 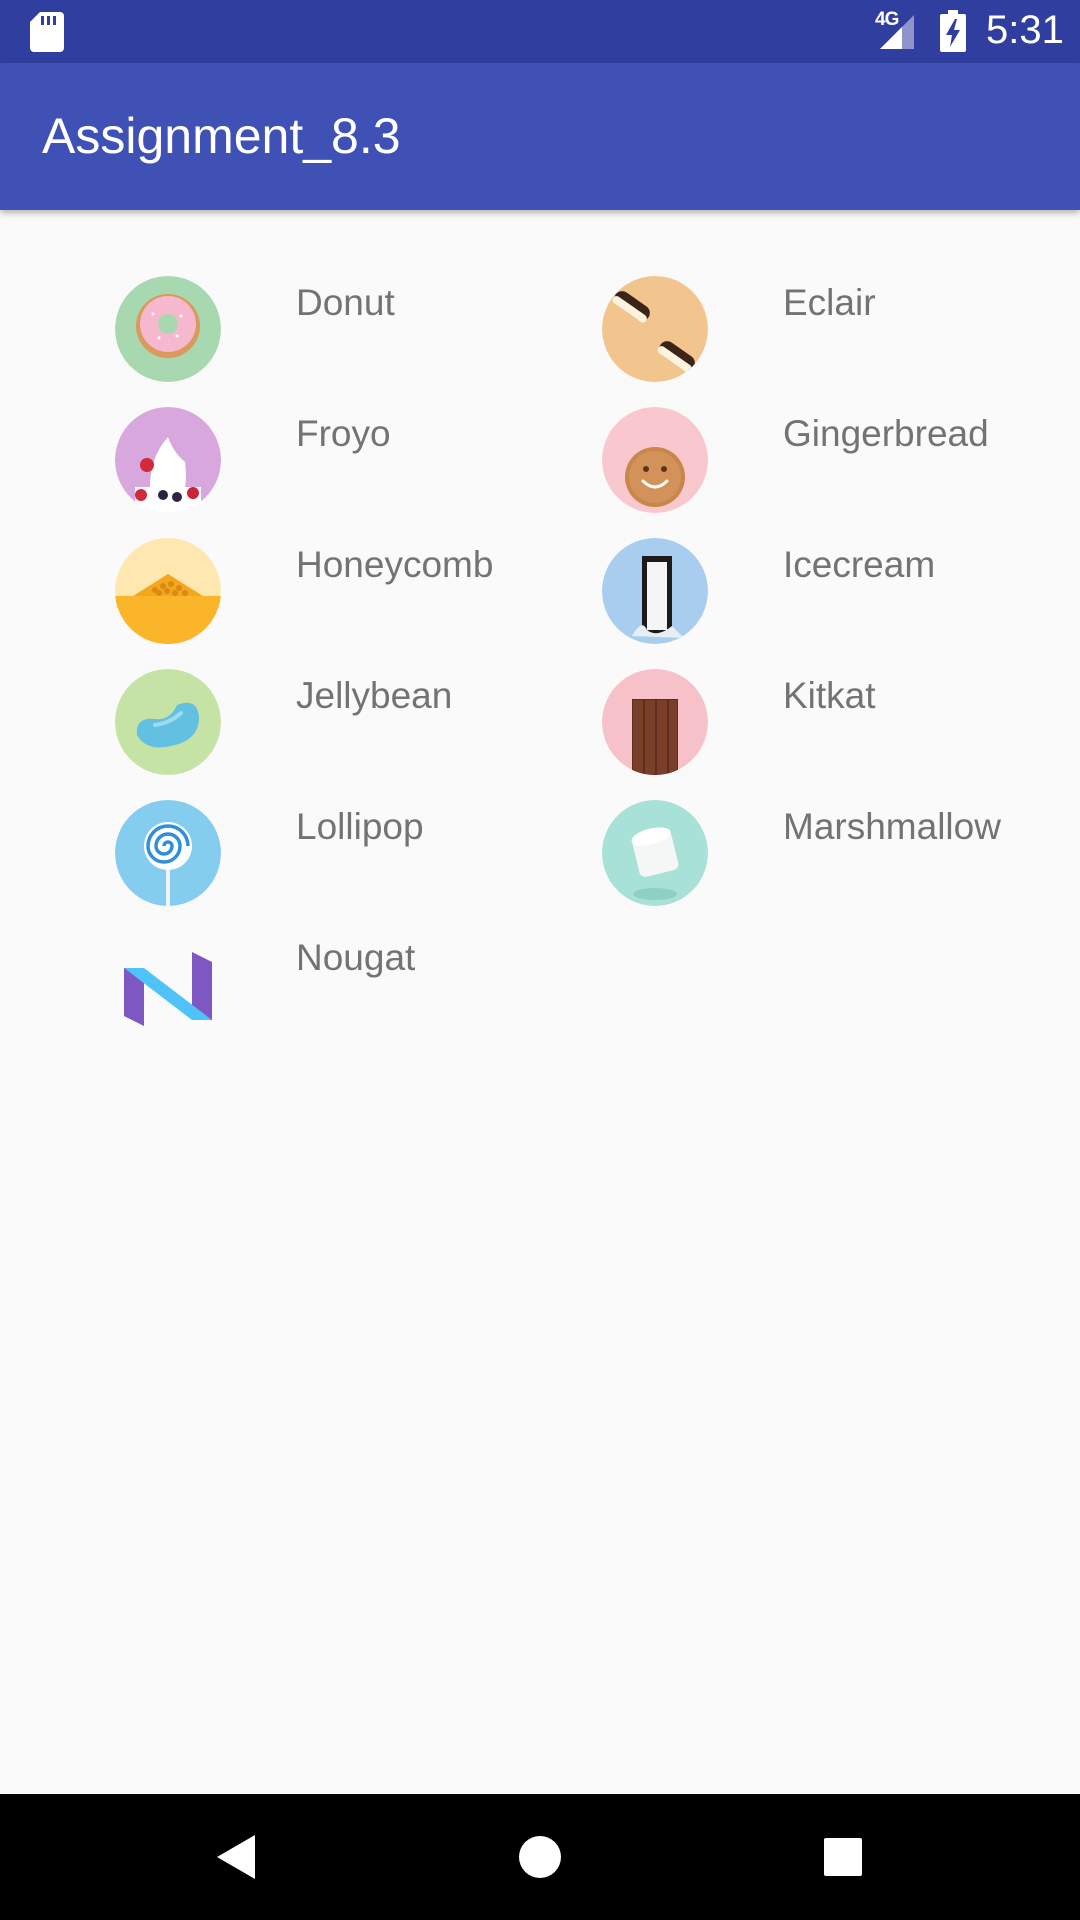 What do you see at coordinates (240, 296) in the screenshot?
I see `grid-item-donut: Donut` at bounding box center [240, 296].